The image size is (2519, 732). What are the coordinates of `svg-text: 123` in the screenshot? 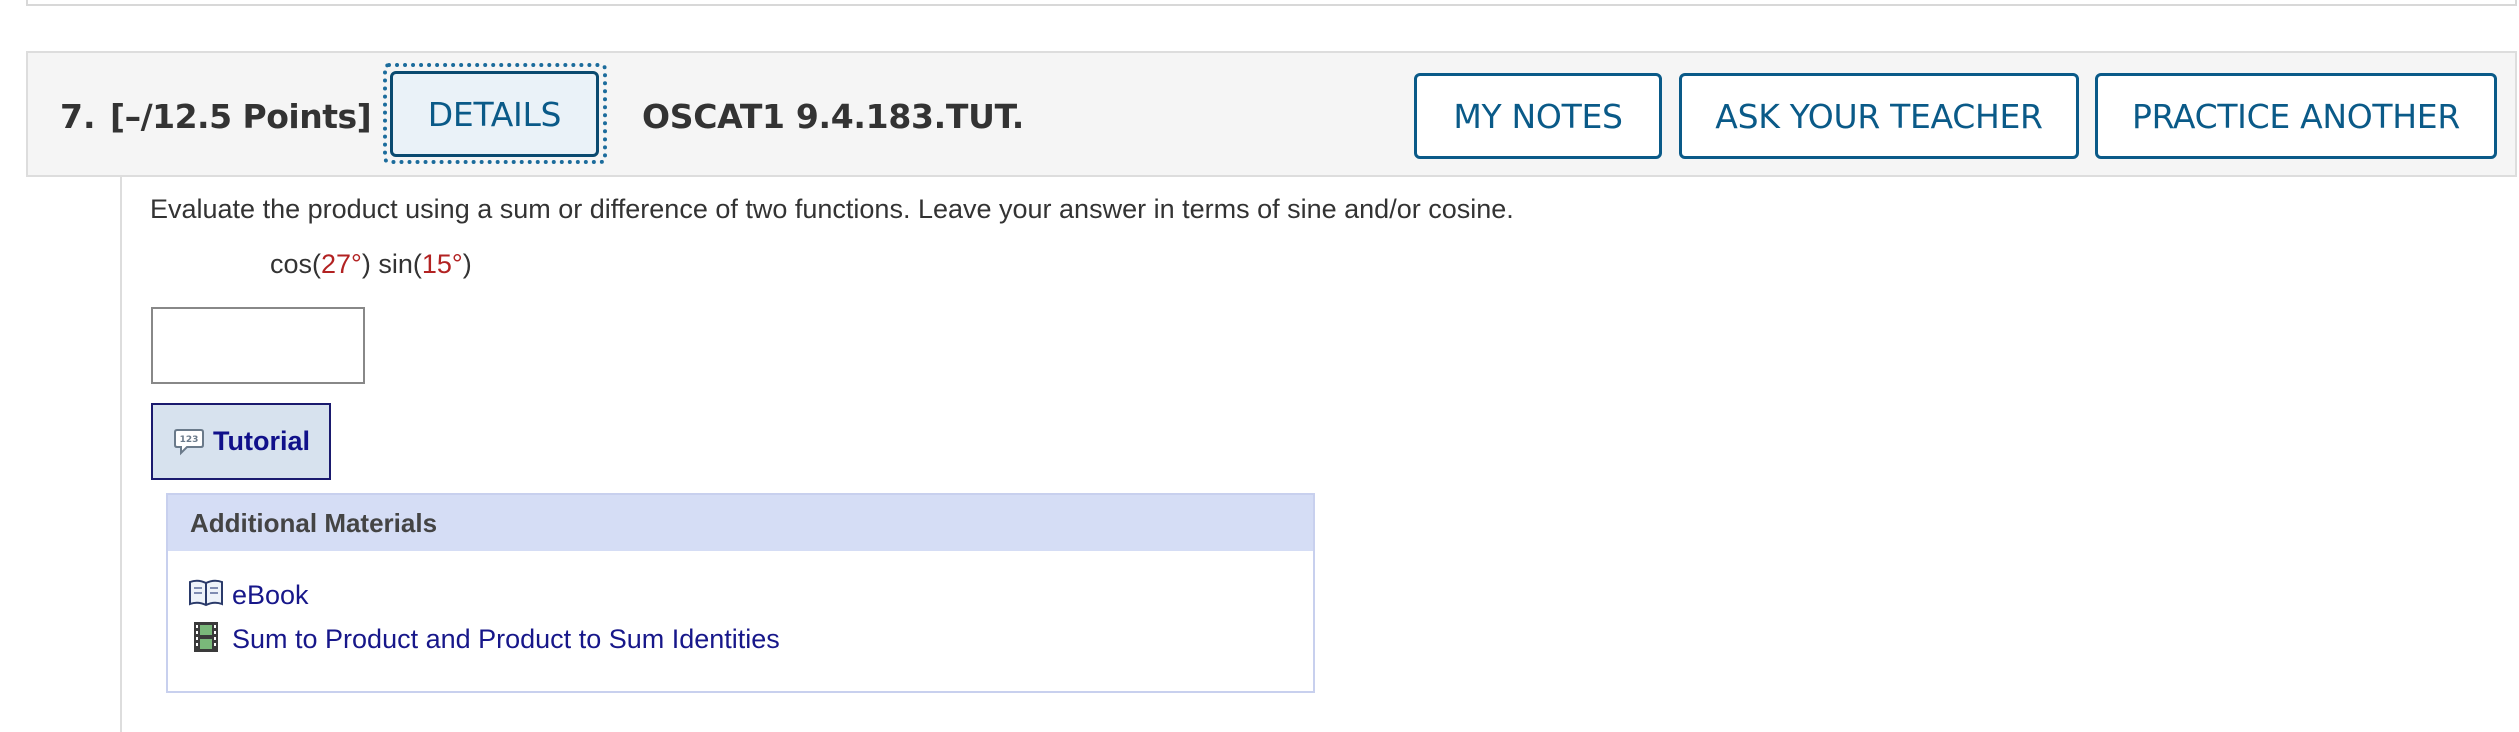 It's located at (189, 440).